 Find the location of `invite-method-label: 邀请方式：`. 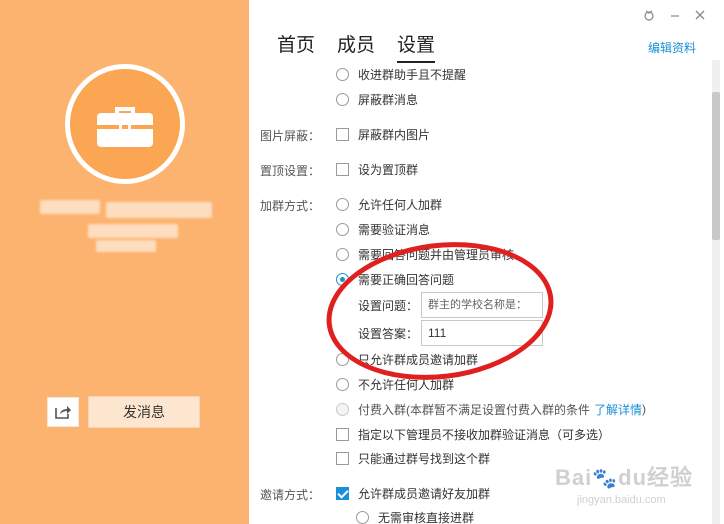

invite-method-label: 邀请方式： is located at coordinates (290, 495).